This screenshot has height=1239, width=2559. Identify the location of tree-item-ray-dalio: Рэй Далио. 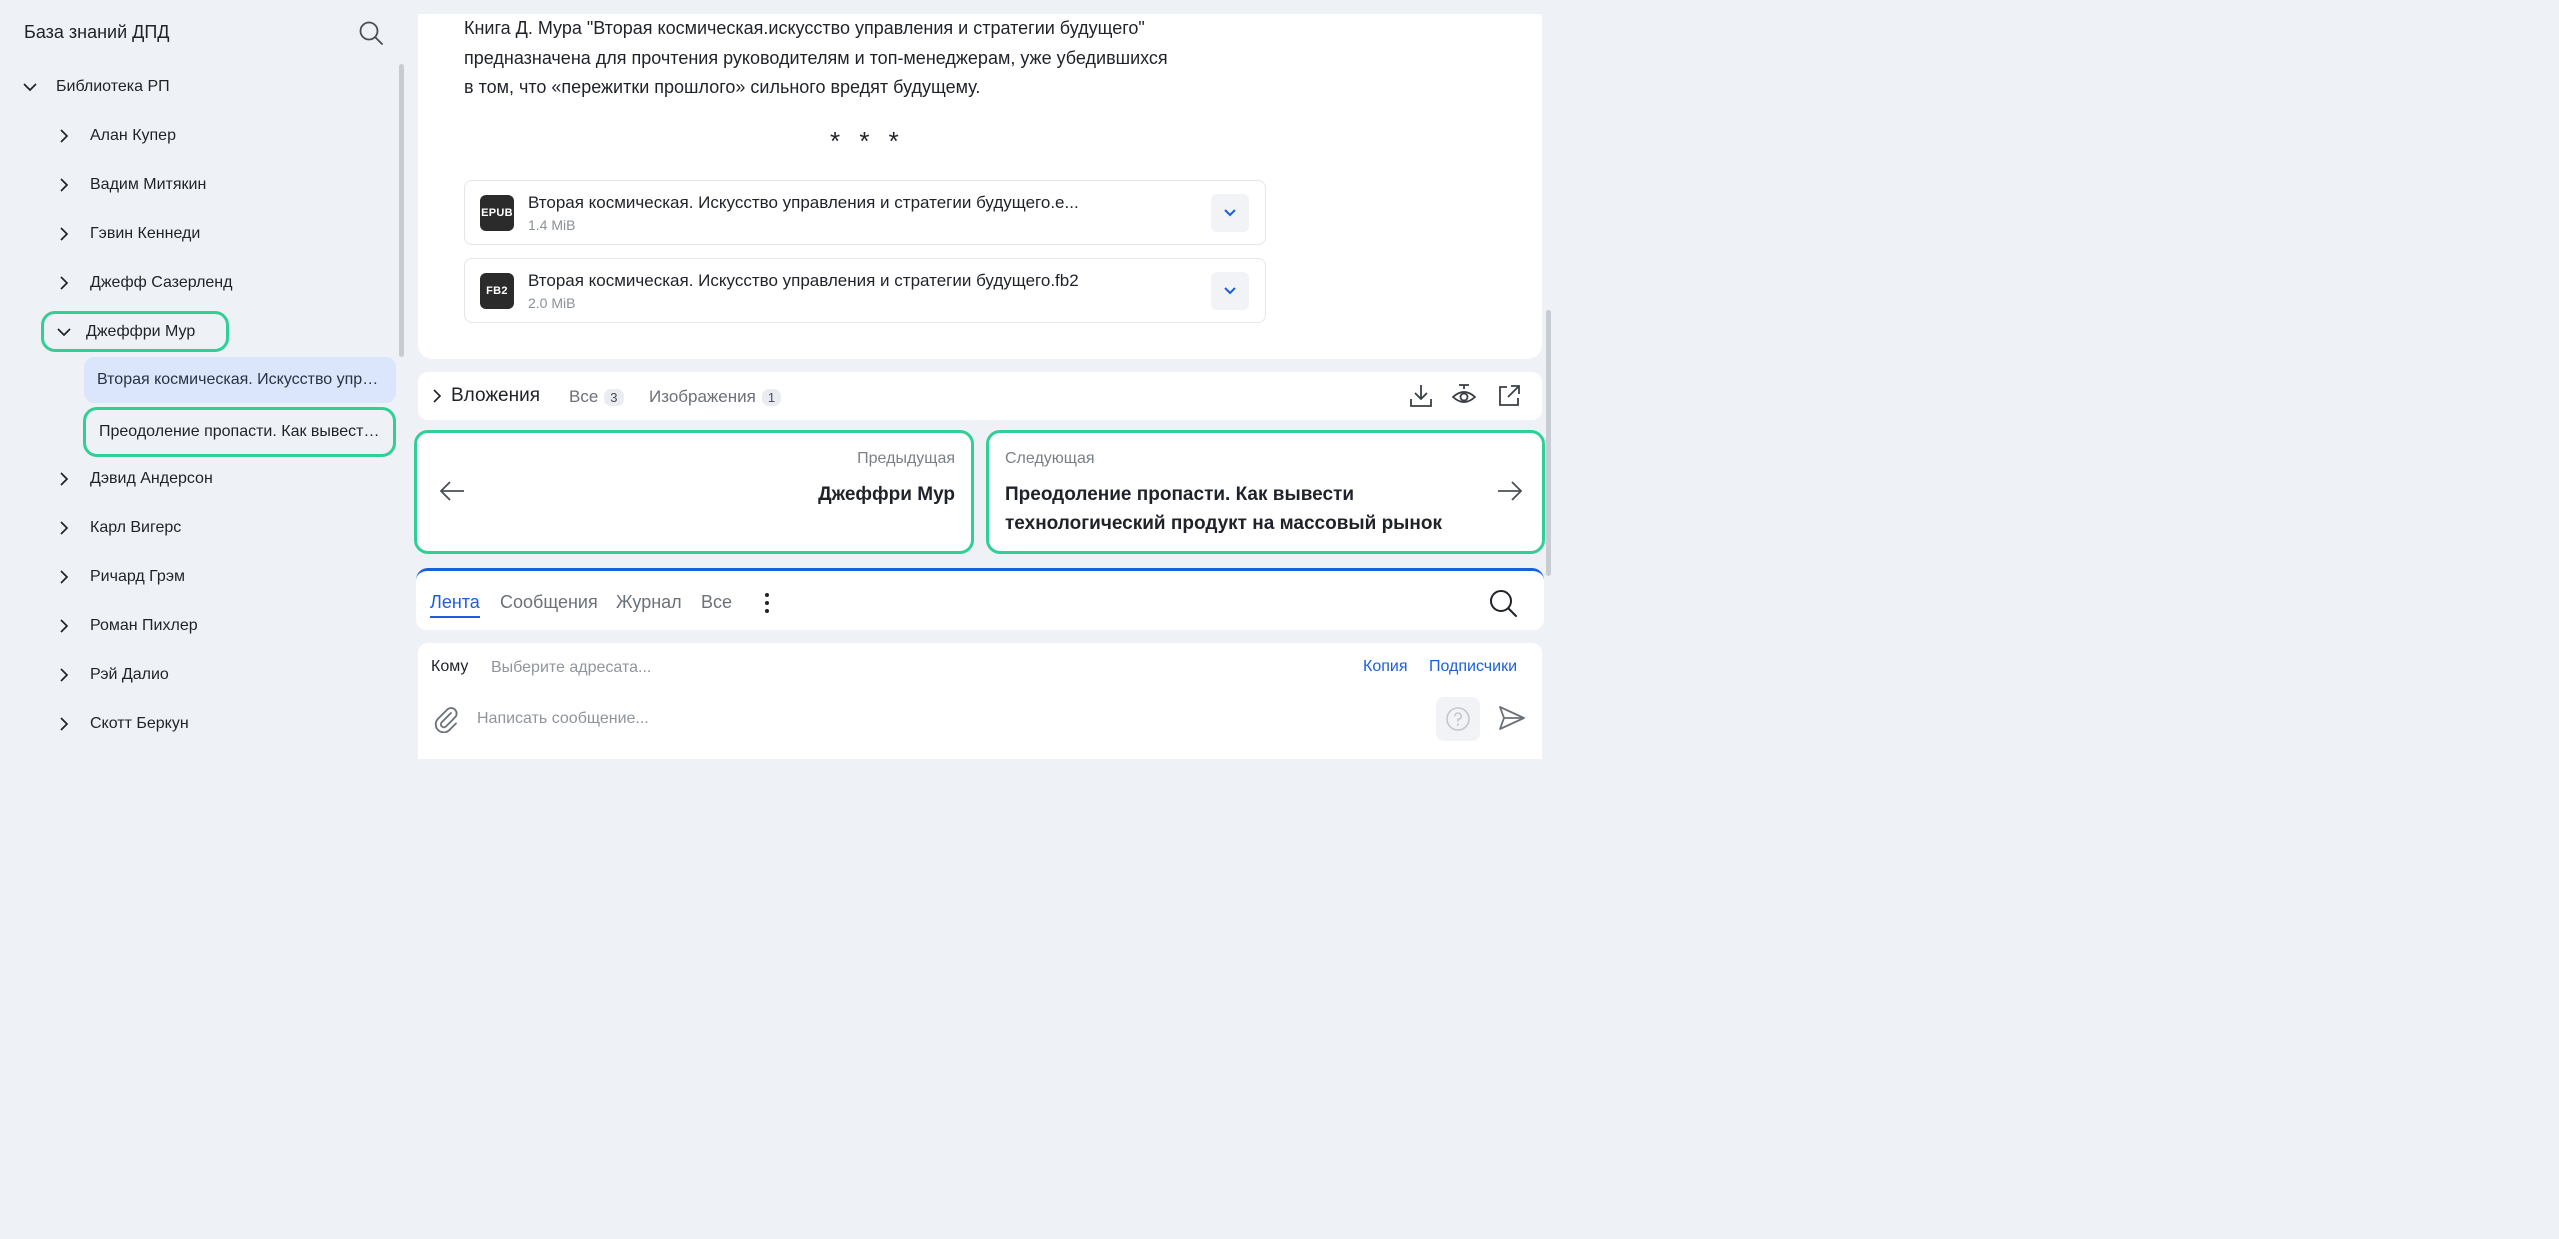
(112, 675).